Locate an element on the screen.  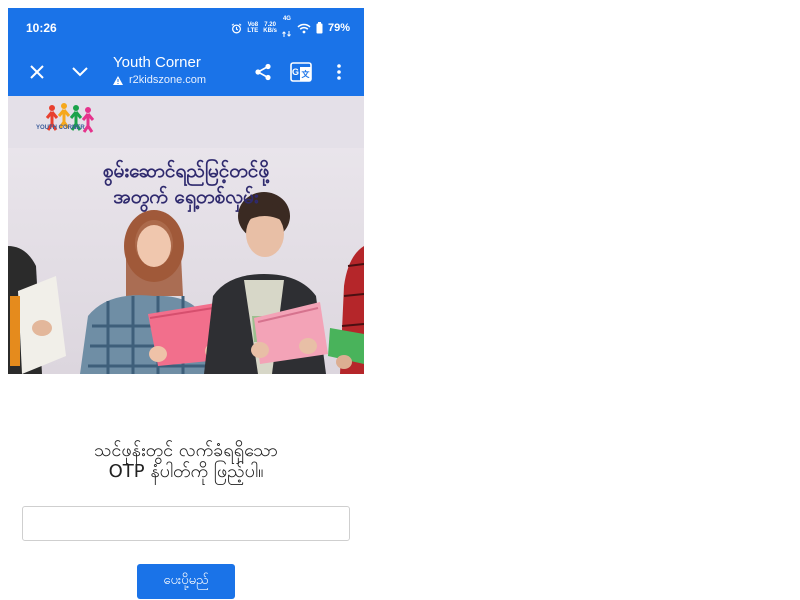
page-identity: Youth Corner r2kidszone.com is located at coordinates (159, 70).